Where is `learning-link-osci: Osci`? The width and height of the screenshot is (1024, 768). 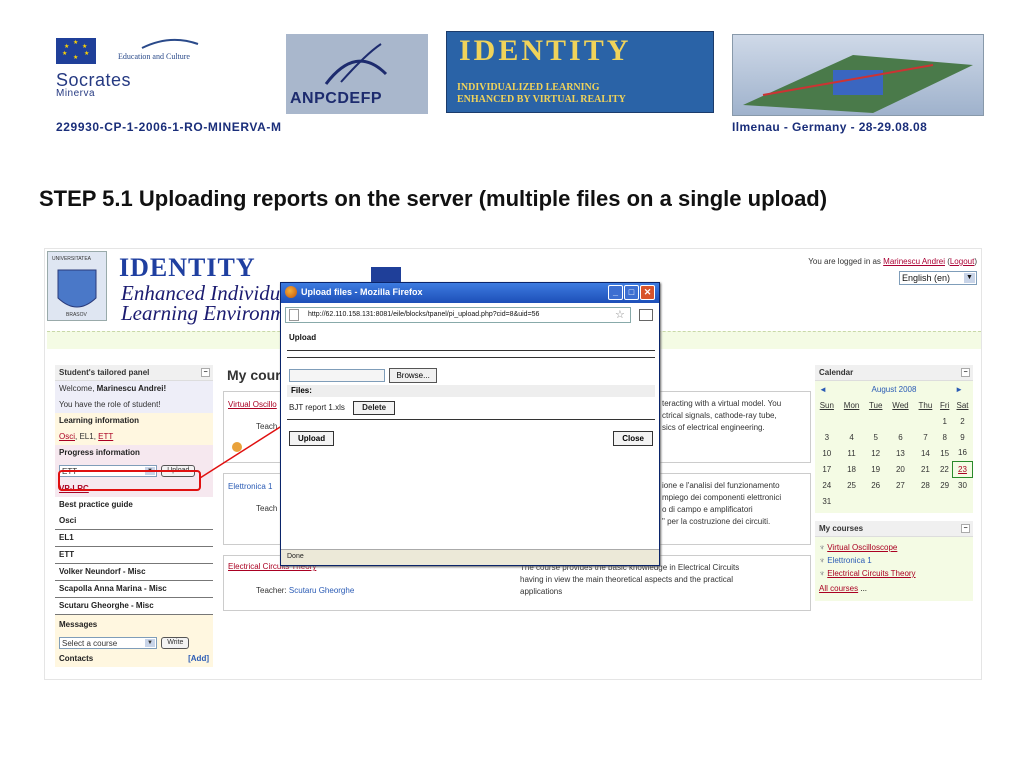 learning-link-osci: Osci is located at coordinates (67, 436).